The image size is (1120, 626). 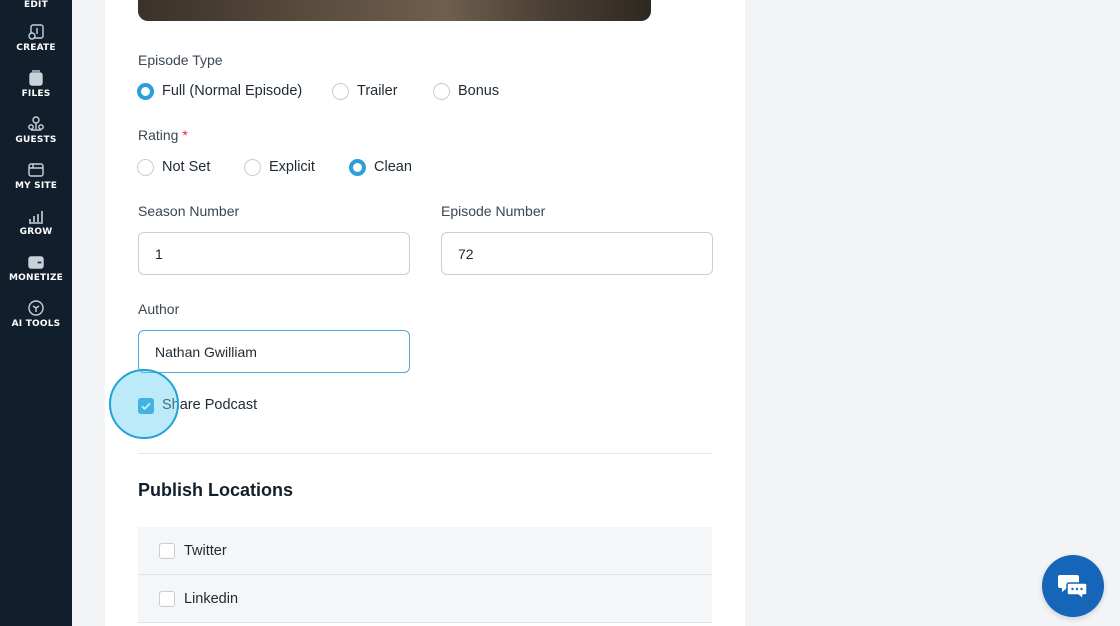 What do you see at coordinates (274, 253) in the screenshot?
I see `season-number-input: 1` at bounding box center [274, 253].